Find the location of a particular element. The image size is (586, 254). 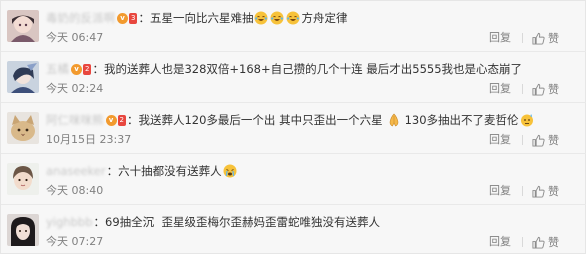

girl-avatar-icon is located at coordinates (23, 230).